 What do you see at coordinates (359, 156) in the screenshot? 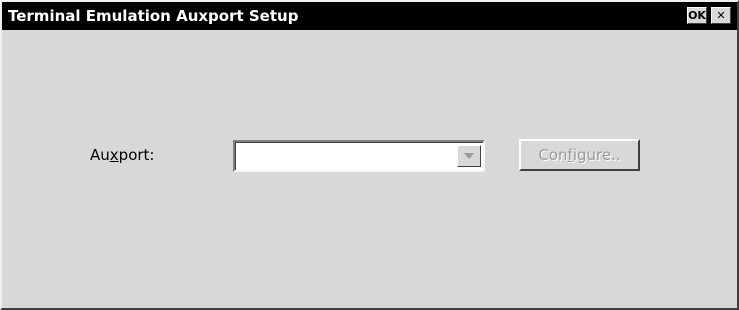
I see `auxport-dropdown` at bounding box center [359, 156].